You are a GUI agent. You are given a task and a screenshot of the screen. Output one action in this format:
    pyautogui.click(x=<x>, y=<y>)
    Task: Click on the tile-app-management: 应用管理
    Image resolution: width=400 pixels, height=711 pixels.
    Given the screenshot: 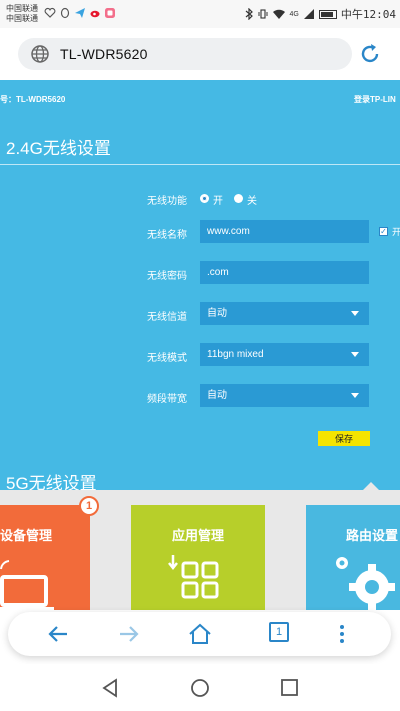 What is the action you would take?
    pyautogui.click(x=198, y=557)
    